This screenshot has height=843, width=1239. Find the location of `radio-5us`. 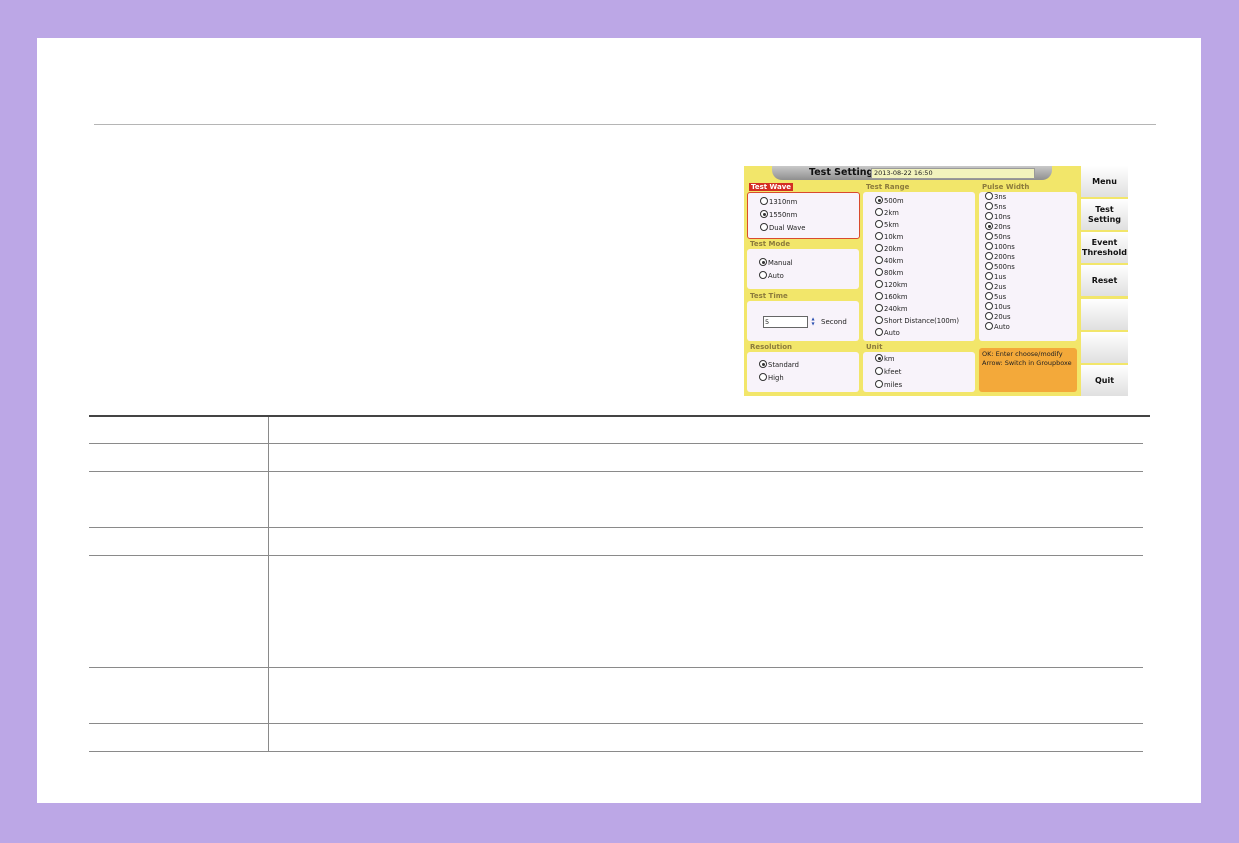

radio-5us is located at coordinates (989, 296).